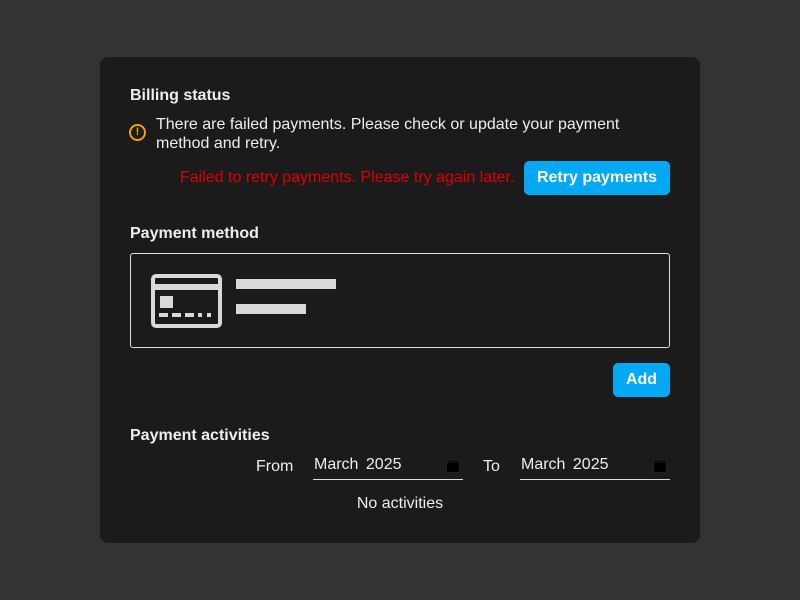  I want to click on add-payment-method-button: Add, so click(641, 380).